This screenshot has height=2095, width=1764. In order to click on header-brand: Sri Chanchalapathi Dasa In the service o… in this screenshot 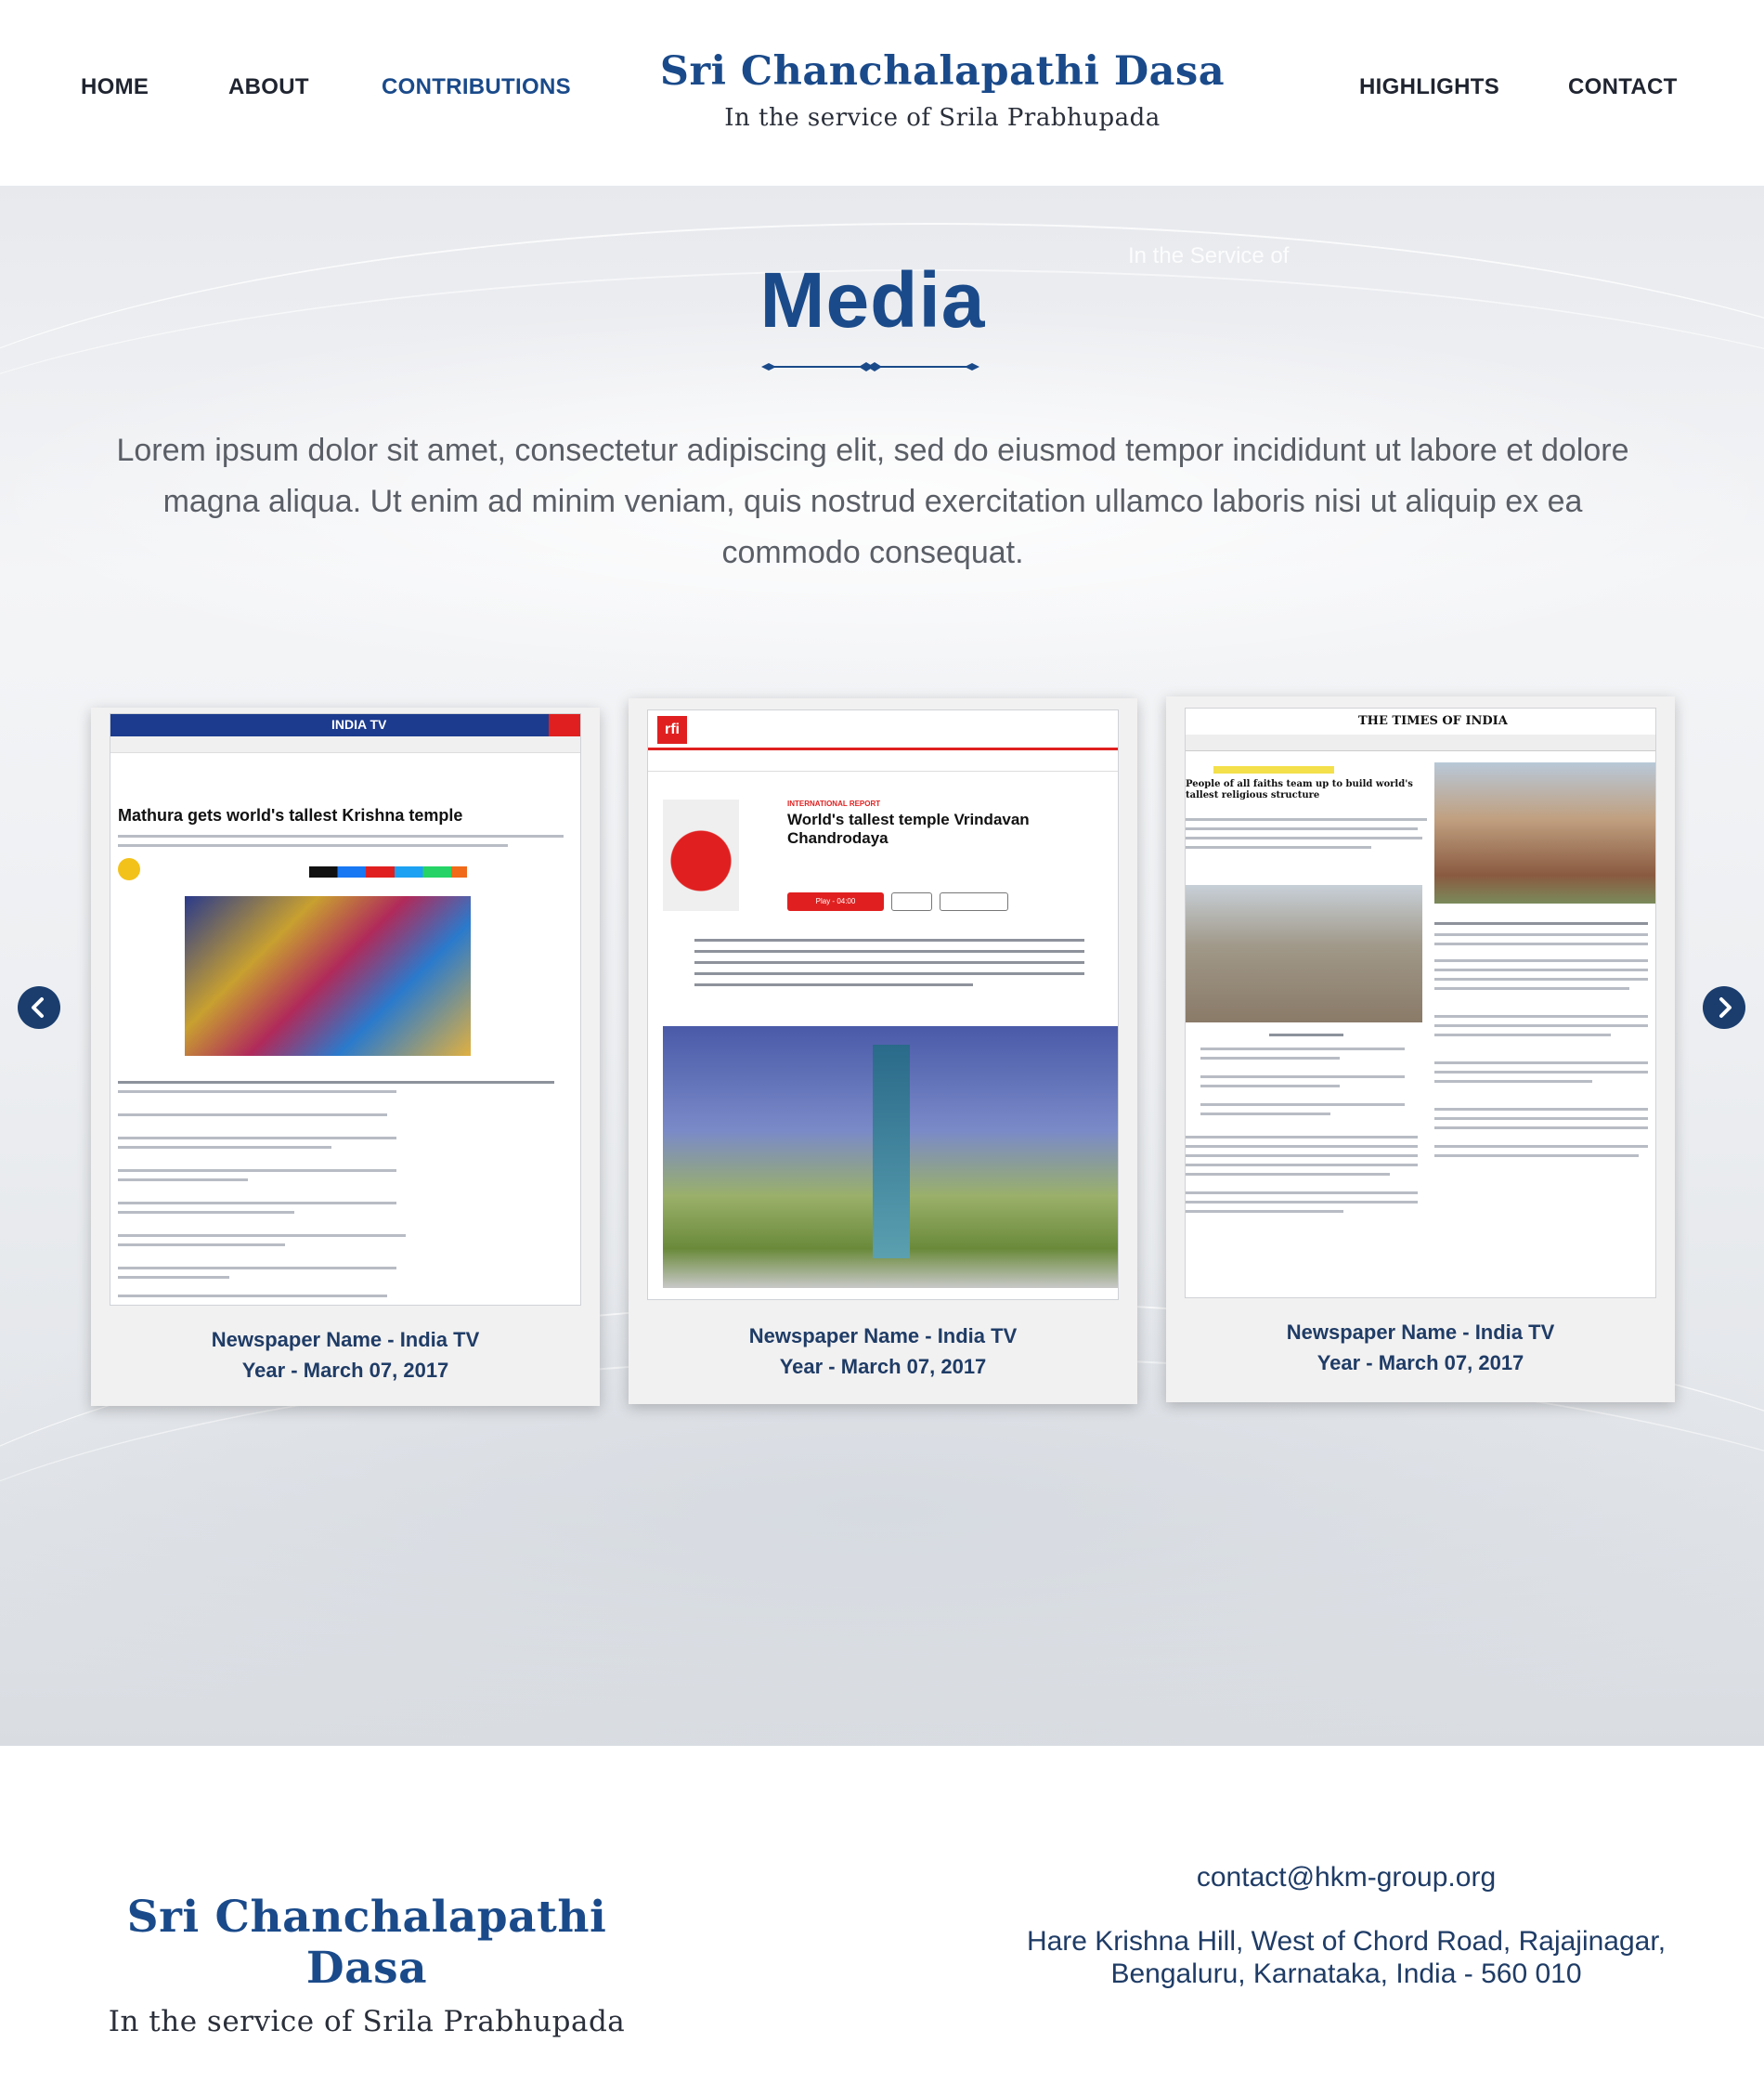, I will do `click(942, 90)`.